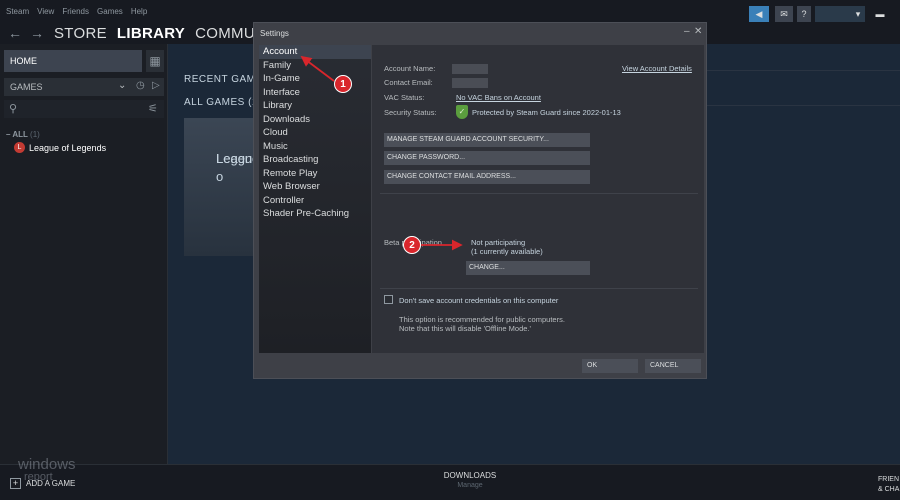 The height and width of the screenshot is (500, 900). What do you see at coordinates (153, 108) in the screenshot?
I see `filter-icon: ⚟` at bounding box center [153, 108].